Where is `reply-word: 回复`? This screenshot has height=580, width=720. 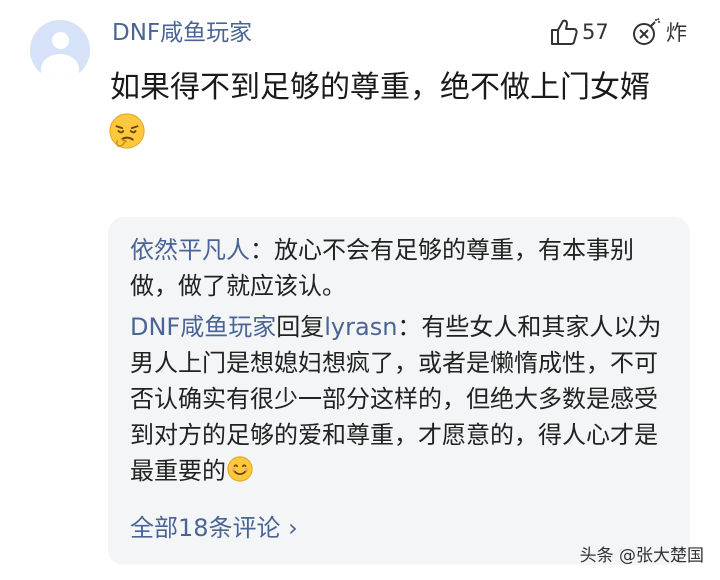 reply-word: 回复 is located at coordinates (300, 327).